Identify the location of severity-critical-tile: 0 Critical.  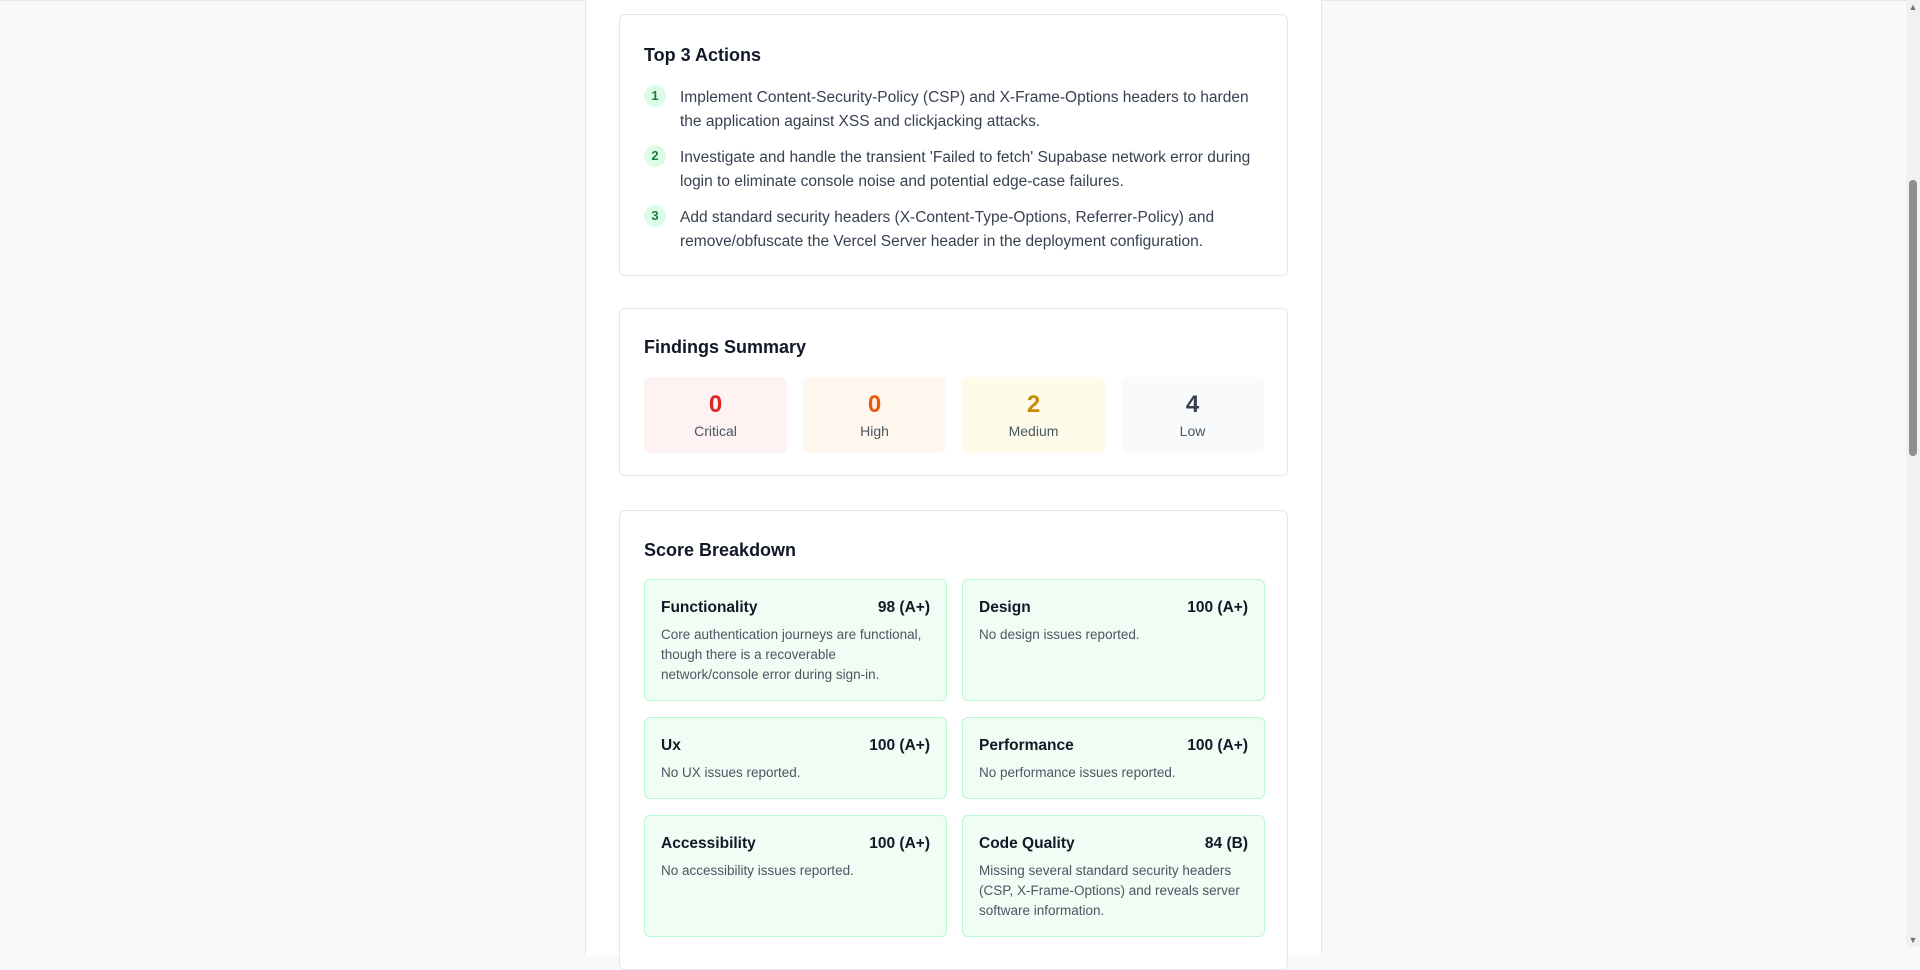
(715, 415).